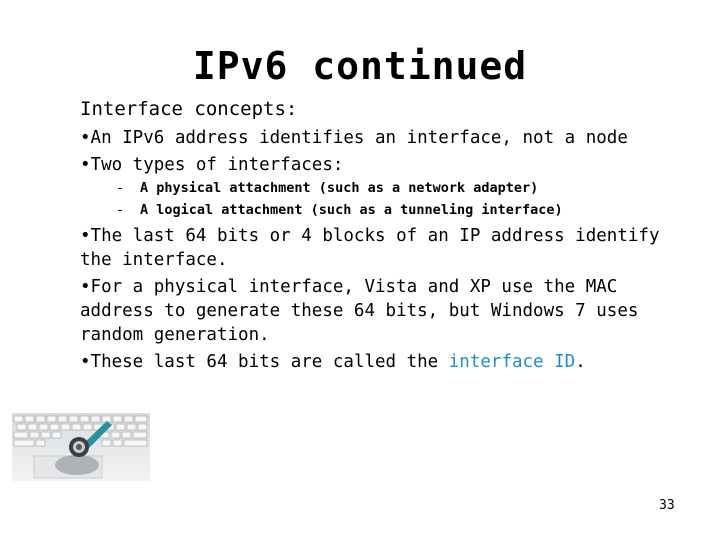 Image resolution: width=720 pixels, height=540 pixels. I want to click on laptop-stethoscope-photo, so click(81, 447).